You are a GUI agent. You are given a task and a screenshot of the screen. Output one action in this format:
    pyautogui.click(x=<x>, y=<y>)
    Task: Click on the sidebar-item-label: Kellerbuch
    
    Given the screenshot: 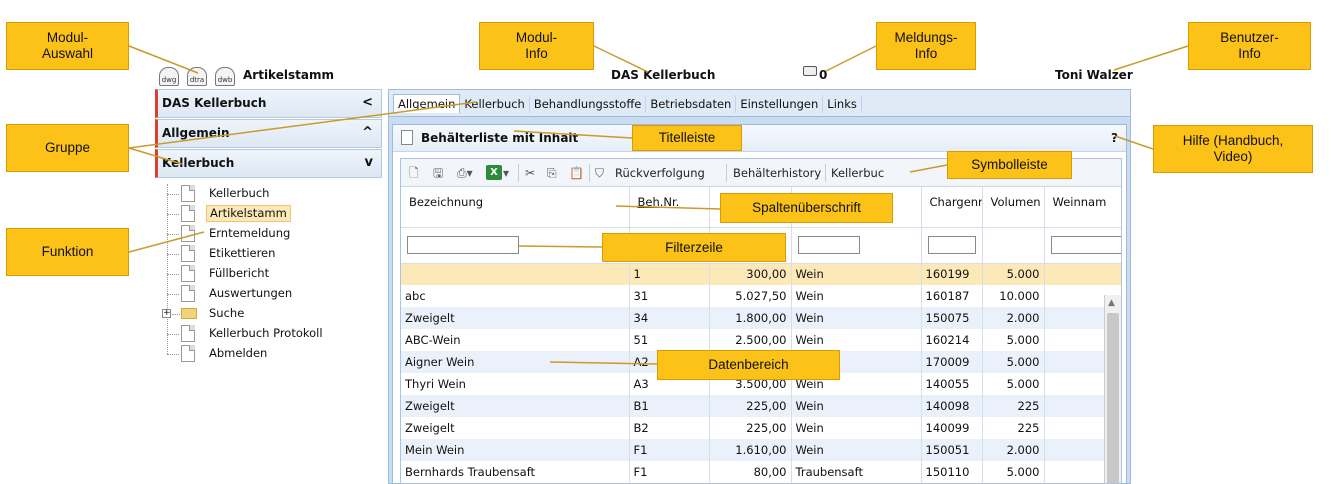 What is the action you would take?
    pyautogui.click(x=239, y=193)
    